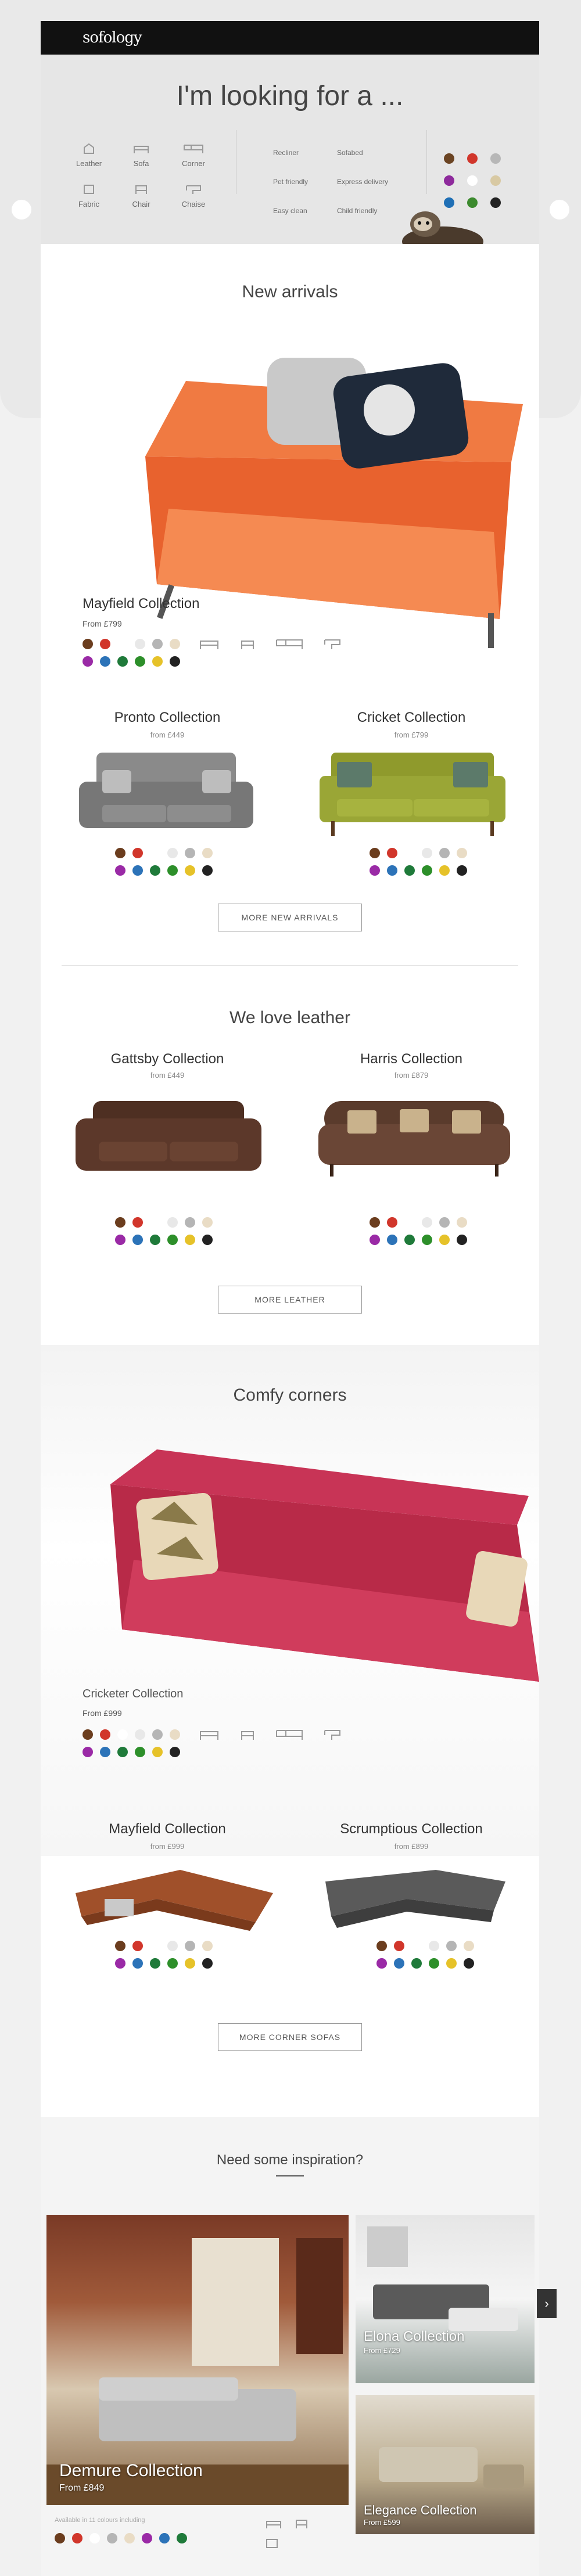 This screenshot has width=581, height=2576. I want to click on chair-icon, so click(247, 645).